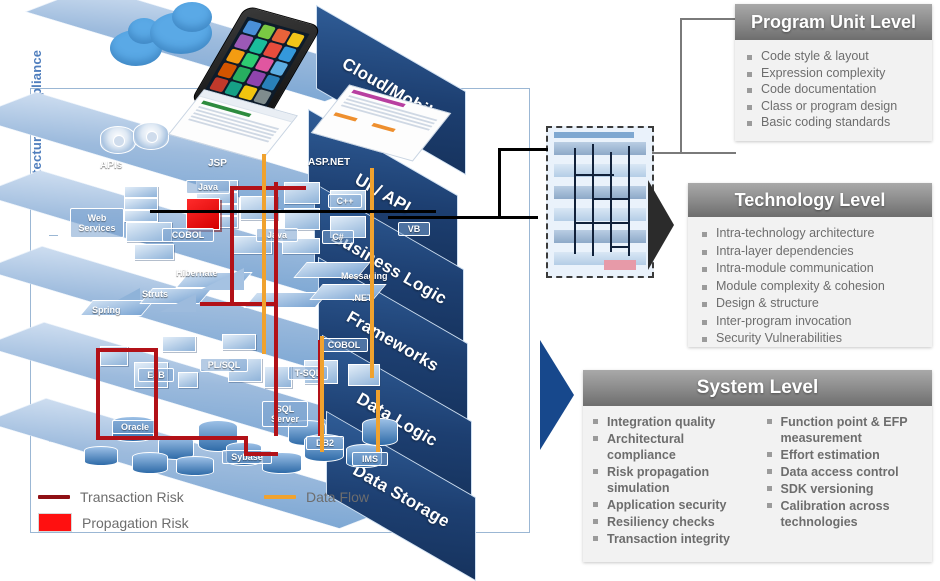 The width and height of the screenshot is (940, 581). I want to click on tech-tag-oracle: Oracle, so click(135, 427).